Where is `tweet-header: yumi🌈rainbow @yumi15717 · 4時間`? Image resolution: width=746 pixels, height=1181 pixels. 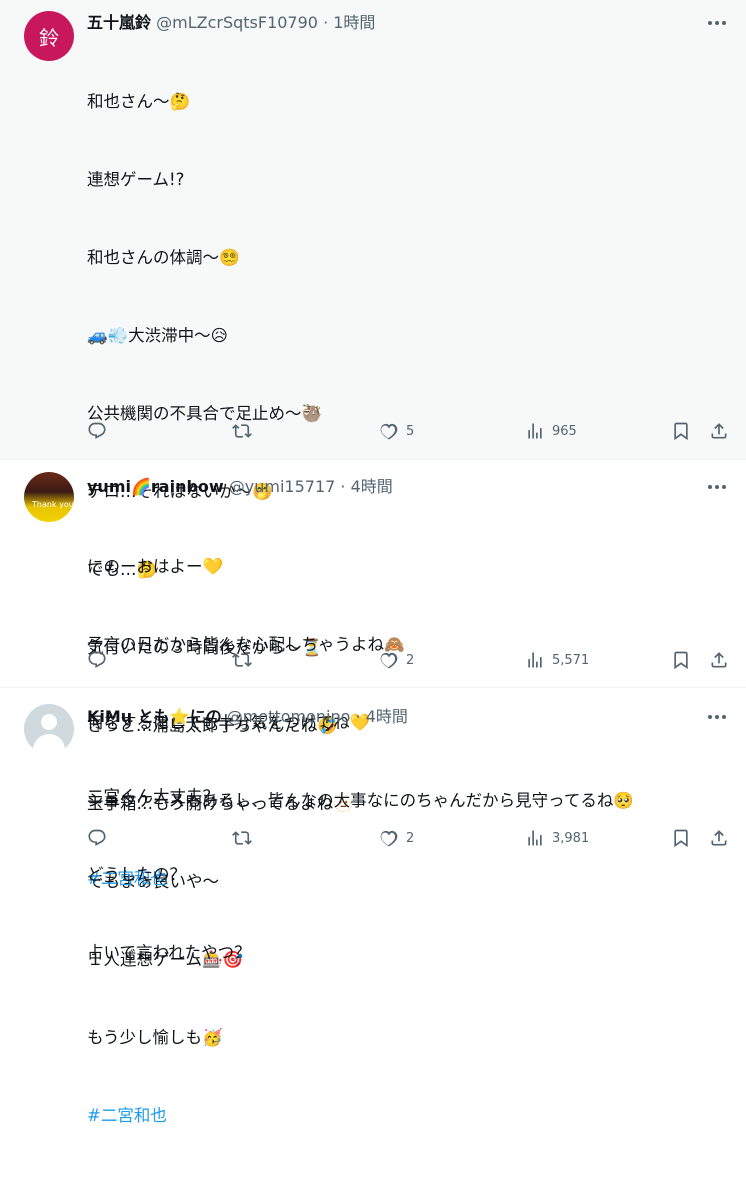 tweet-header: yumi🌈rainbow @yumi15717 · 4時間 is located at coordinates (240, 487).